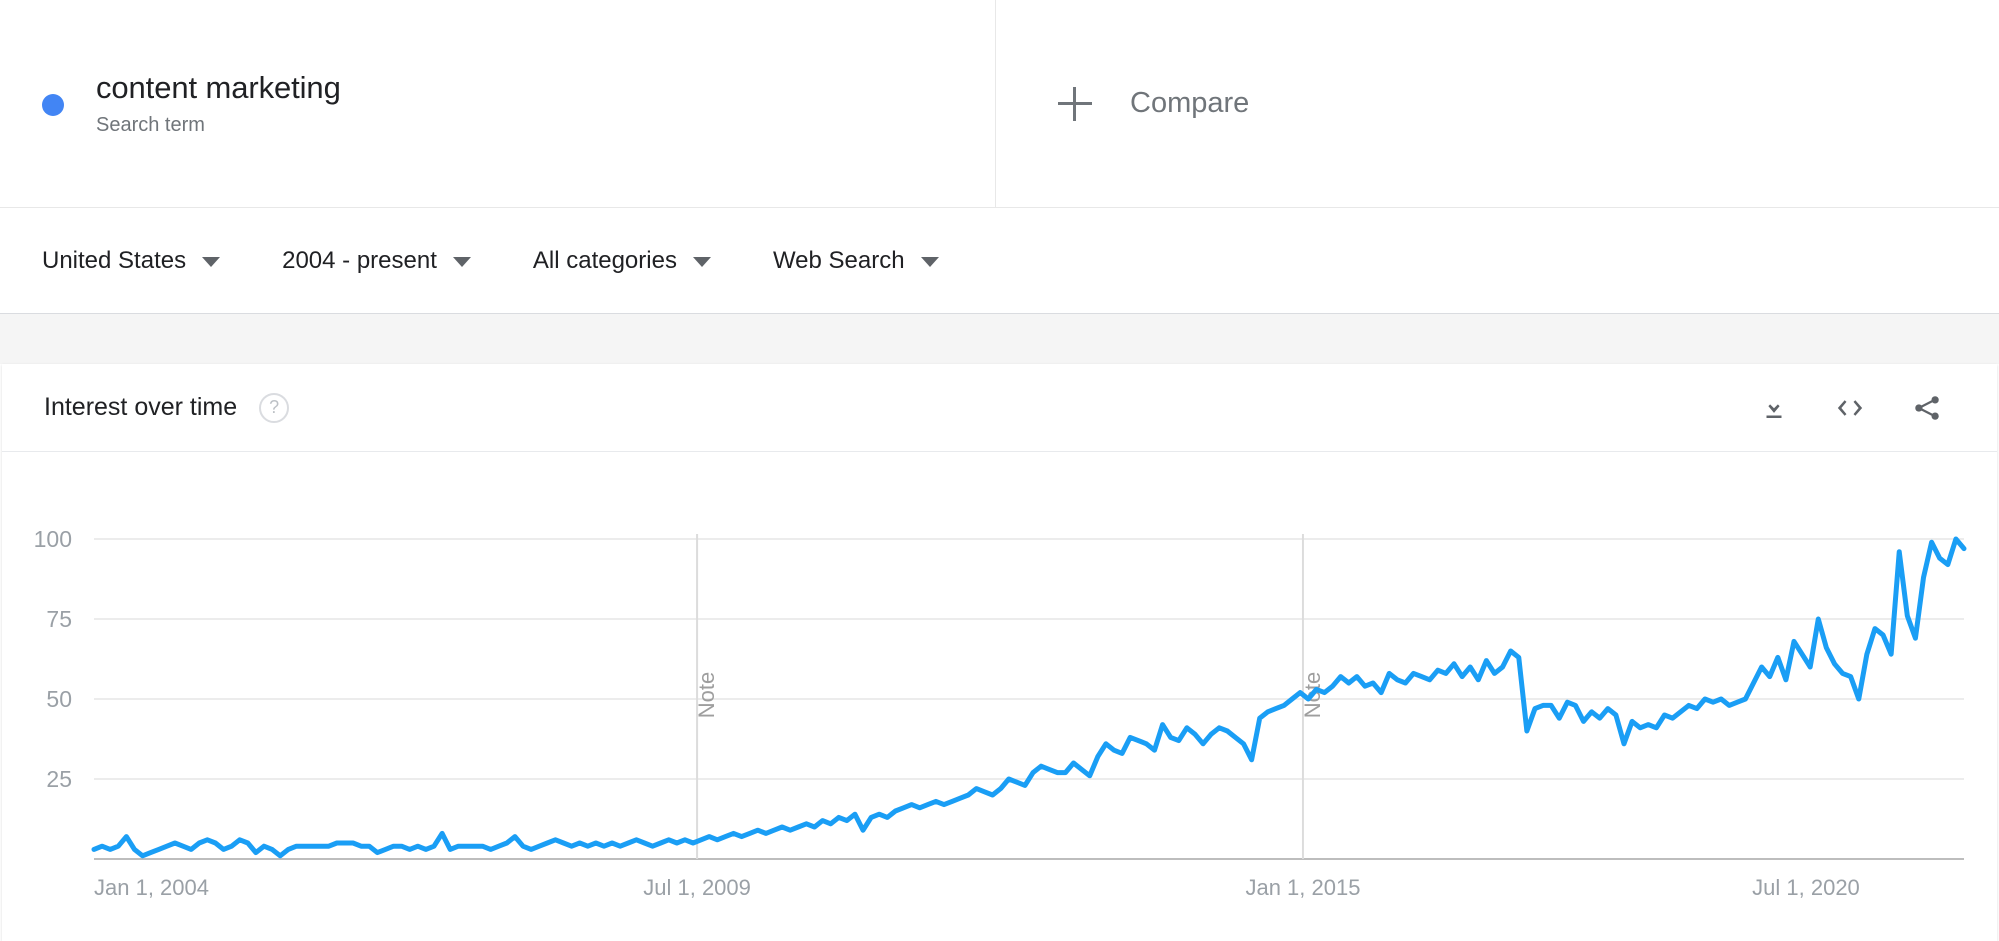 Image resolution: width=1999 pixels, height=941 pixels. I want to click on svg-text: 75, so click(59, 619).